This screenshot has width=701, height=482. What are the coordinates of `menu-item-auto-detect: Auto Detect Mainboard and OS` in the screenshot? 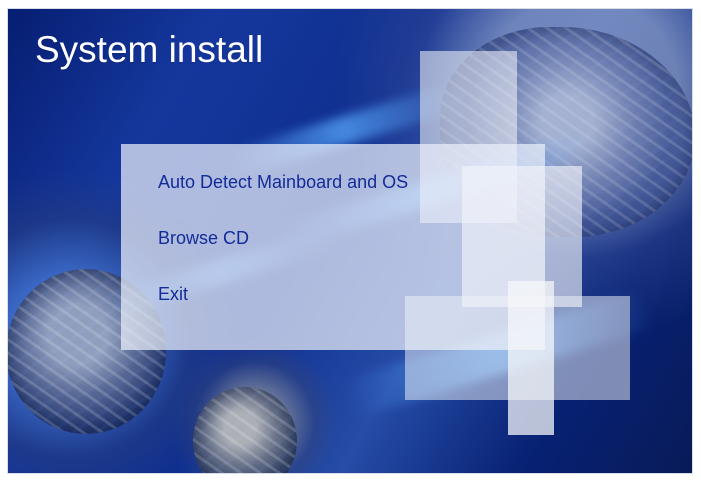 It's located at (353, 196).